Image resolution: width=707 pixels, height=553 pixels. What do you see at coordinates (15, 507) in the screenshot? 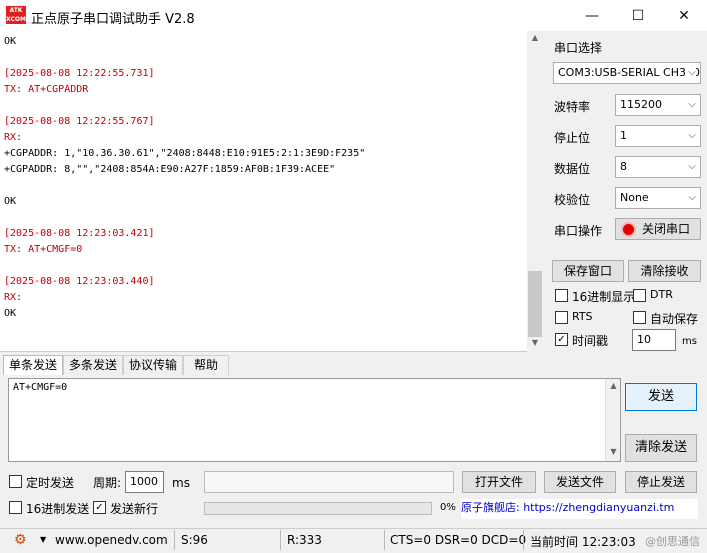
I see `hex-send-checkbox` at bounding box center [15, 507].